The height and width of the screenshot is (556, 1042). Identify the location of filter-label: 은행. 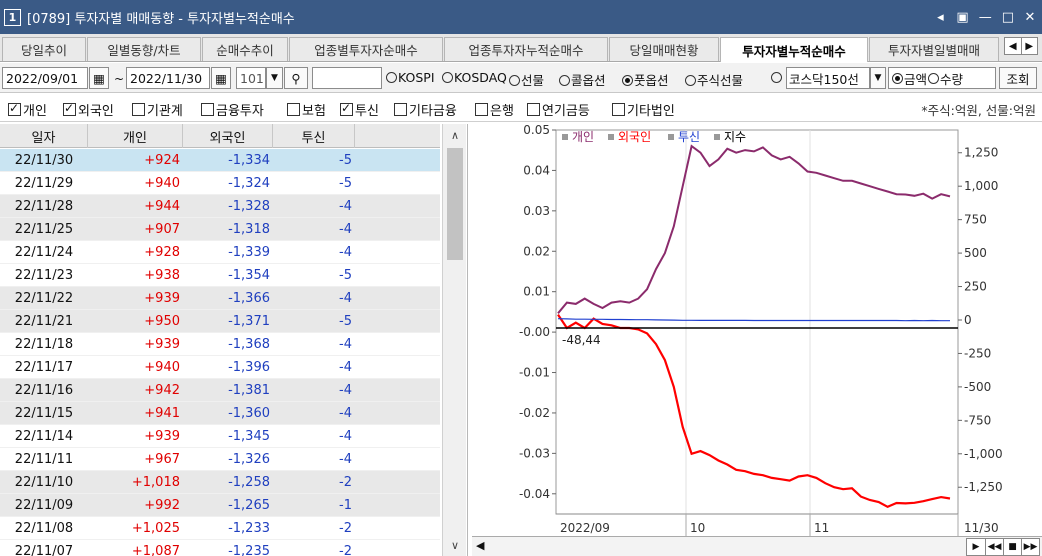
(502, 111).